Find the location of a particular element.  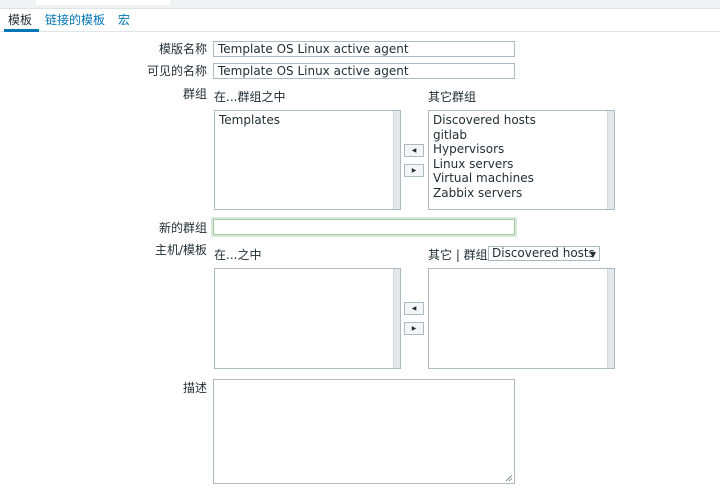

hosts-in-scrollbar is located at coordinates (396, 318).